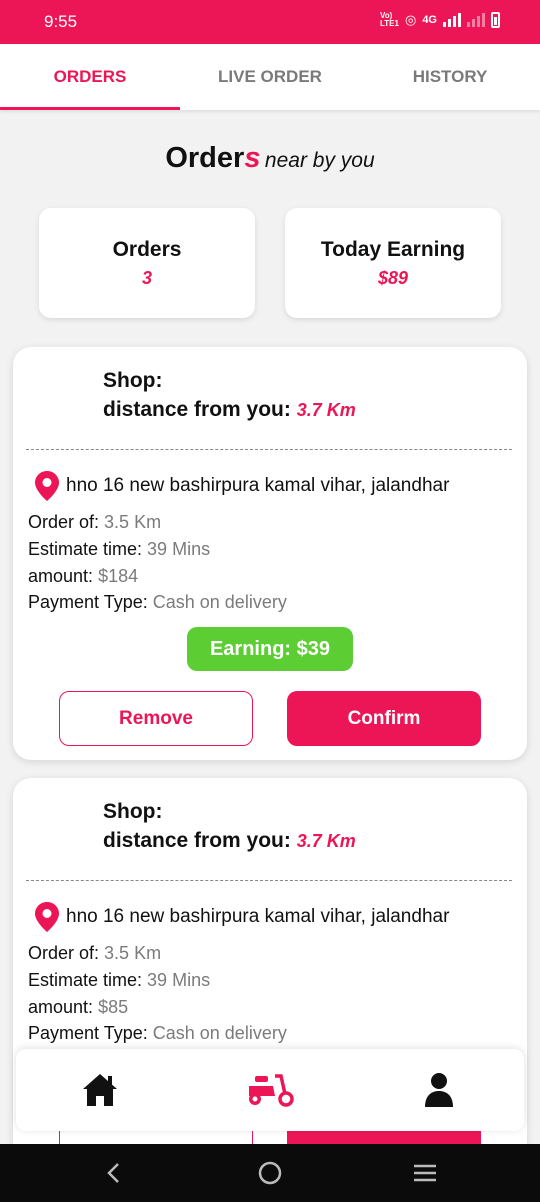 The image size is (540, 1202). I want to click on menu-icon, so click(425, 1173).